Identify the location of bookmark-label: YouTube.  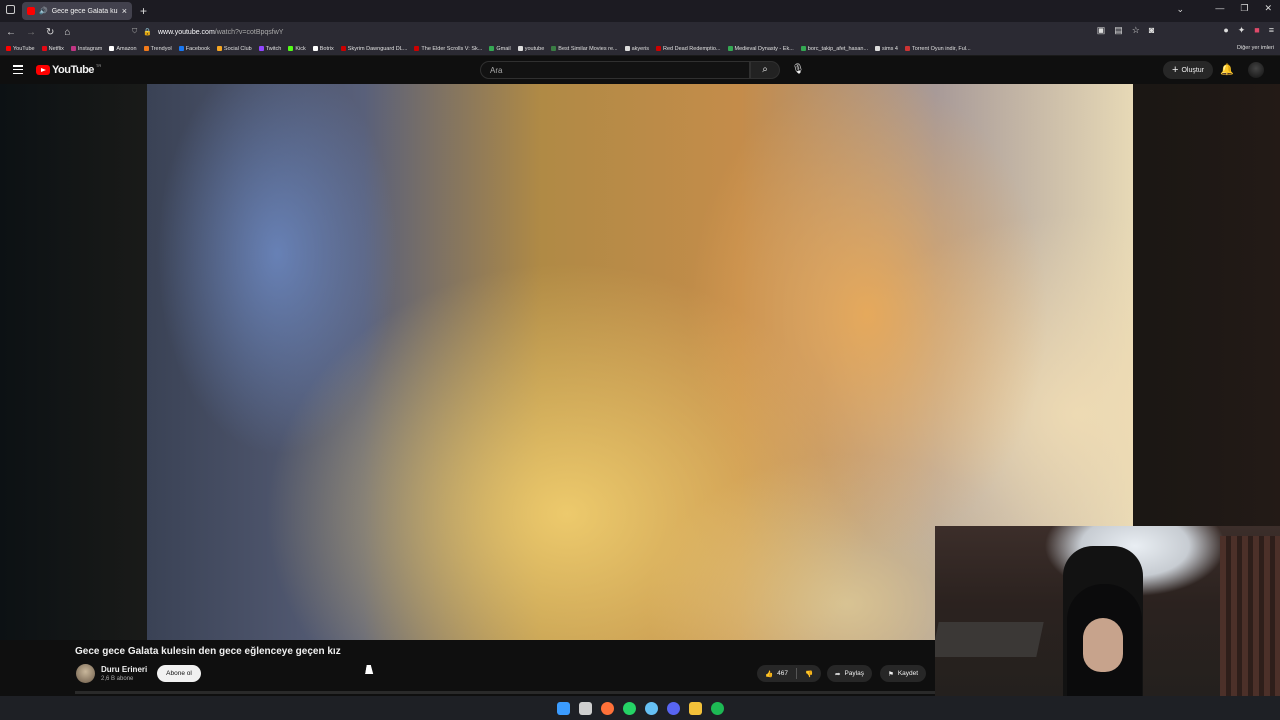
(24, 48).